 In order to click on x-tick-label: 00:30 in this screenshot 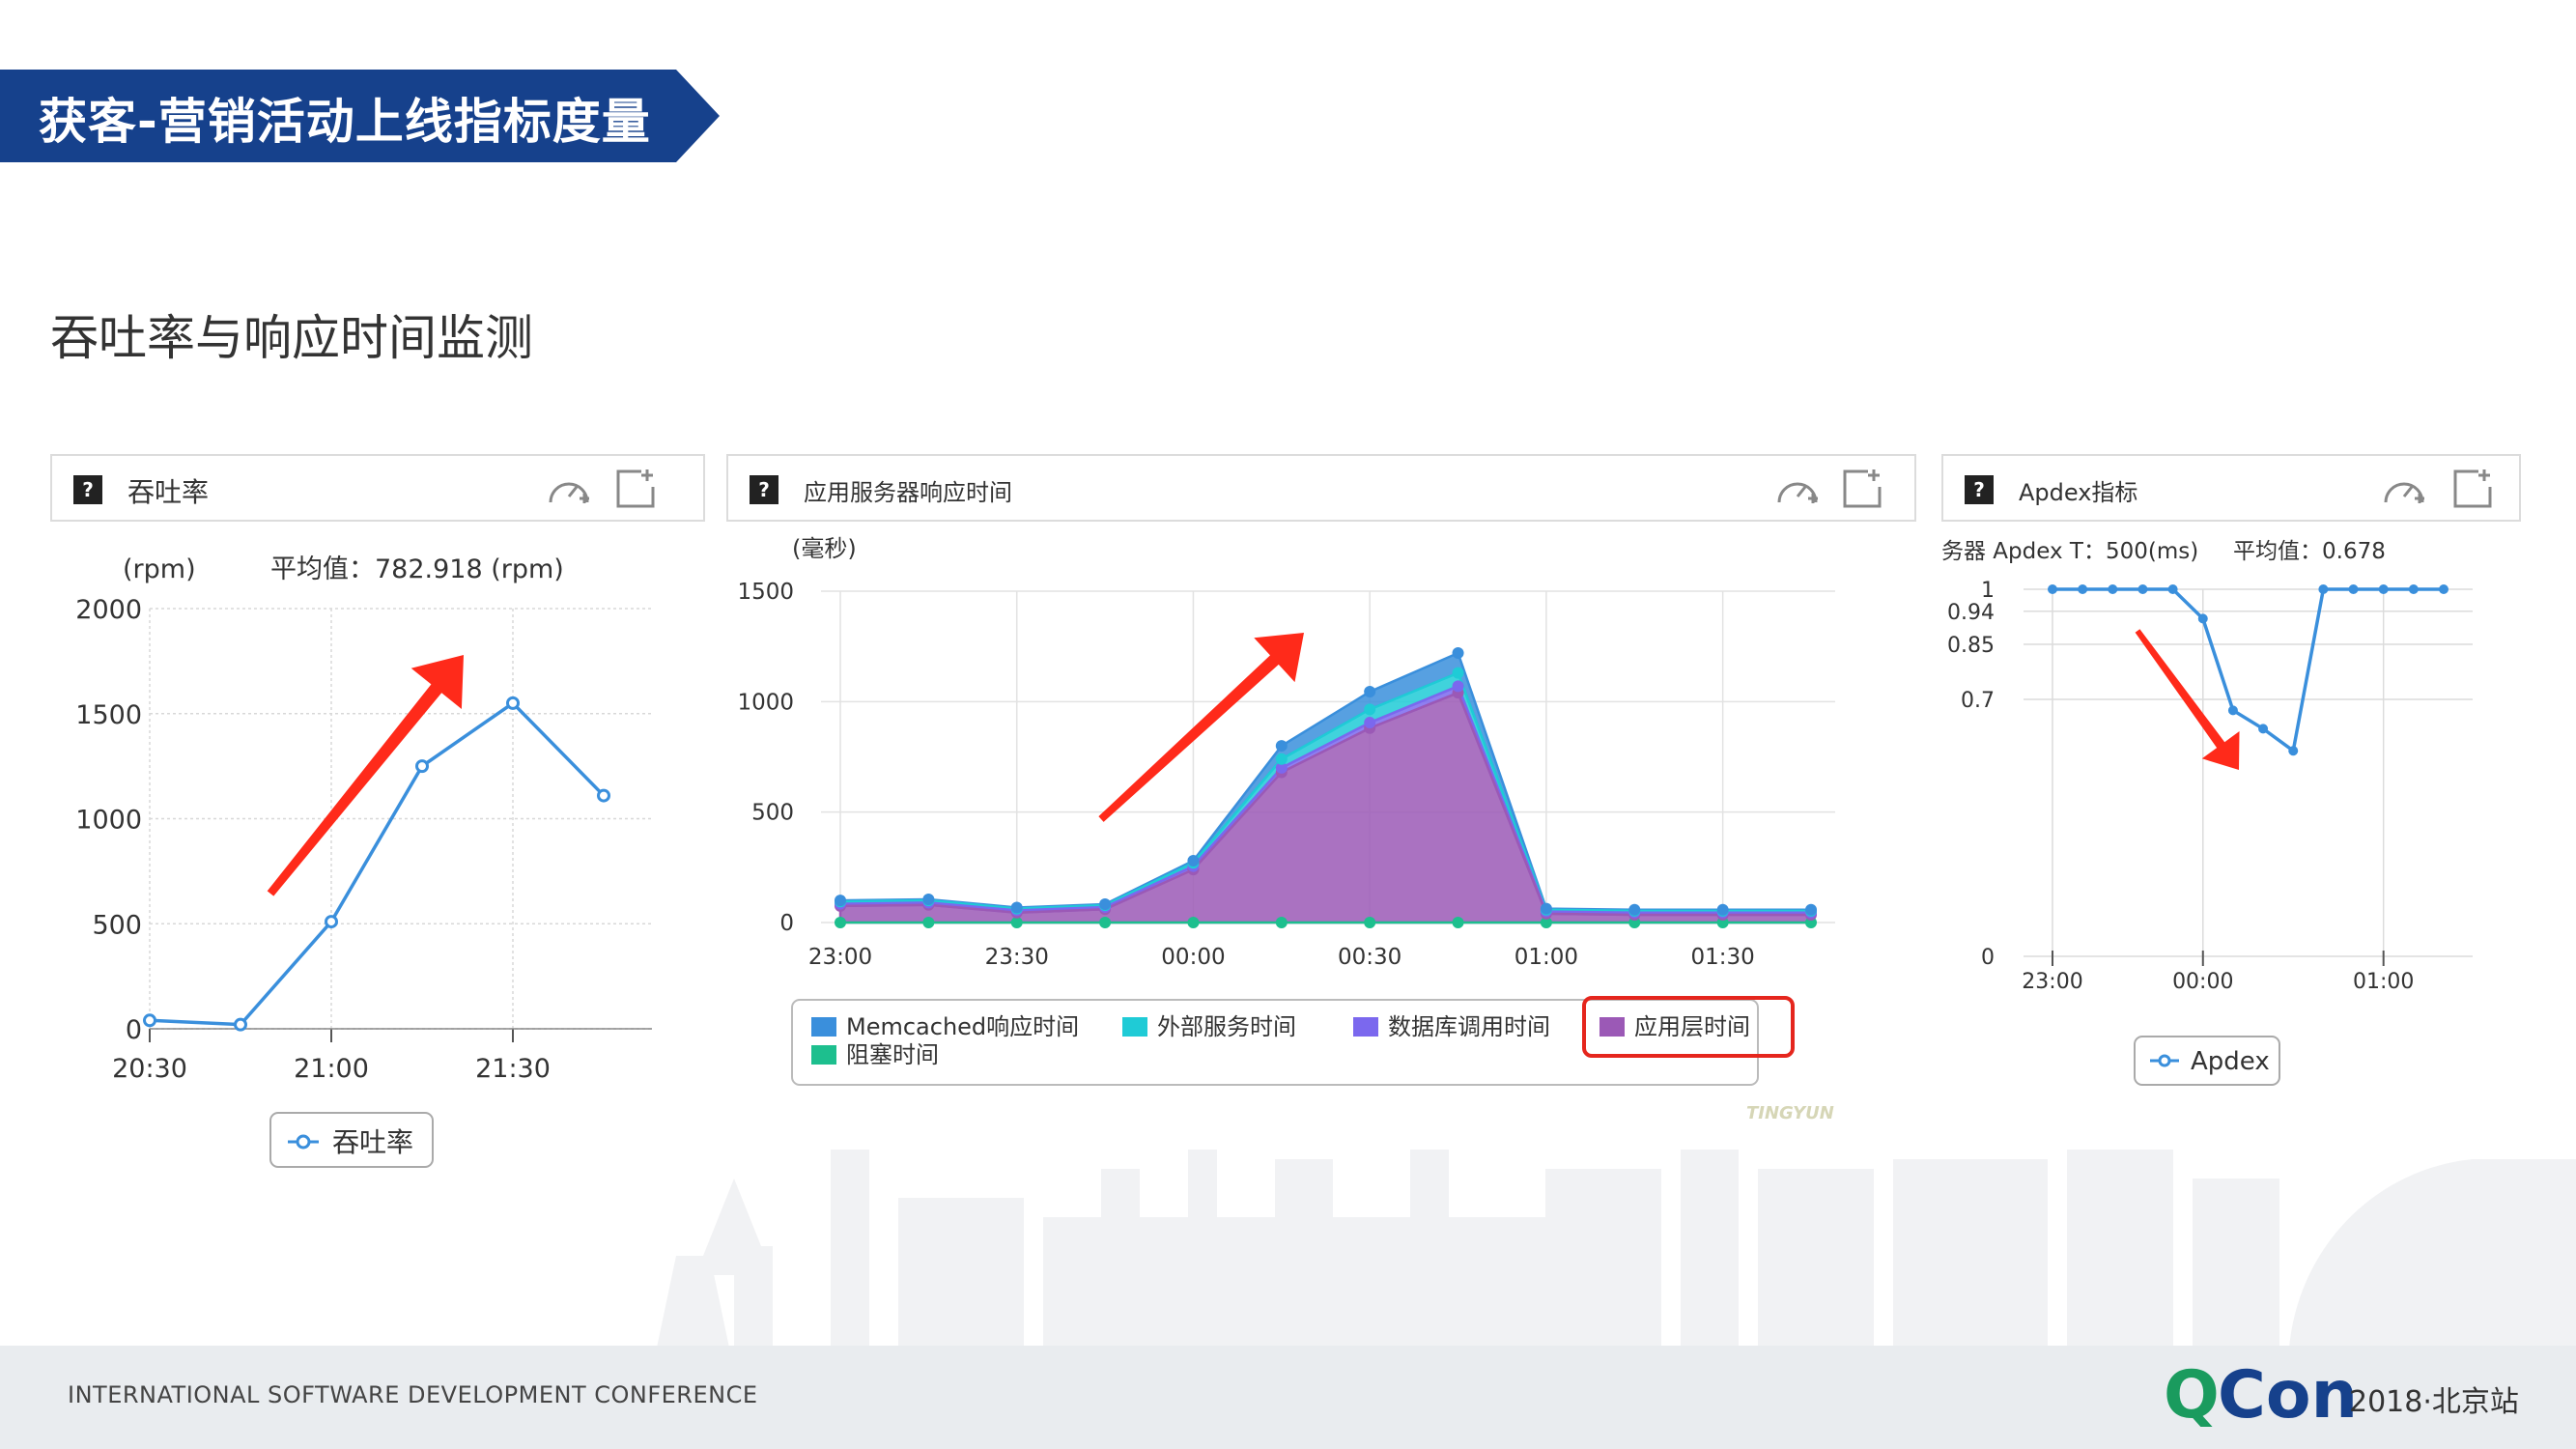, I will do `click(1369, 957)`.